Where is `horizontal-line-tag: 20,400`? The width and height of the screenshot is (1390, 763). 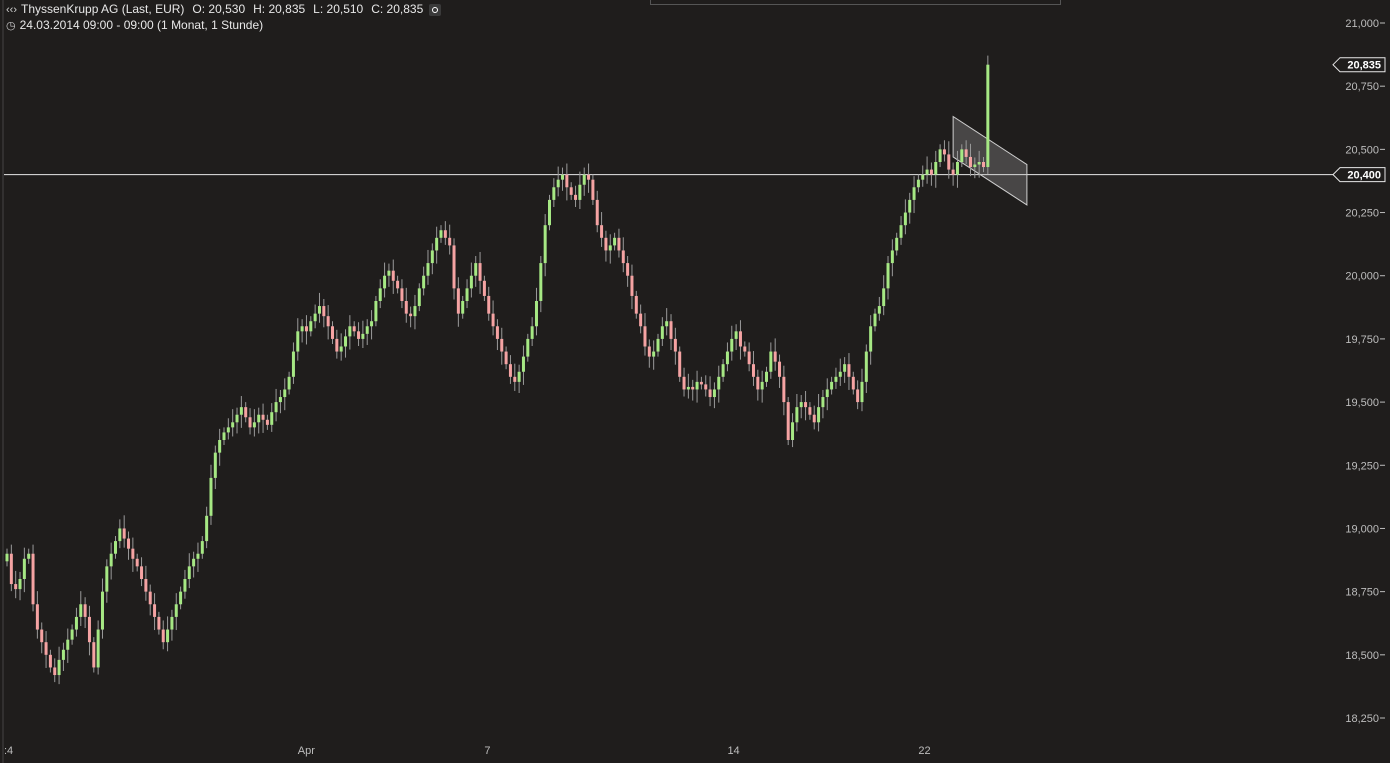
horizontal-line-tag: 20,400 is located at coordinates (1359, 175).